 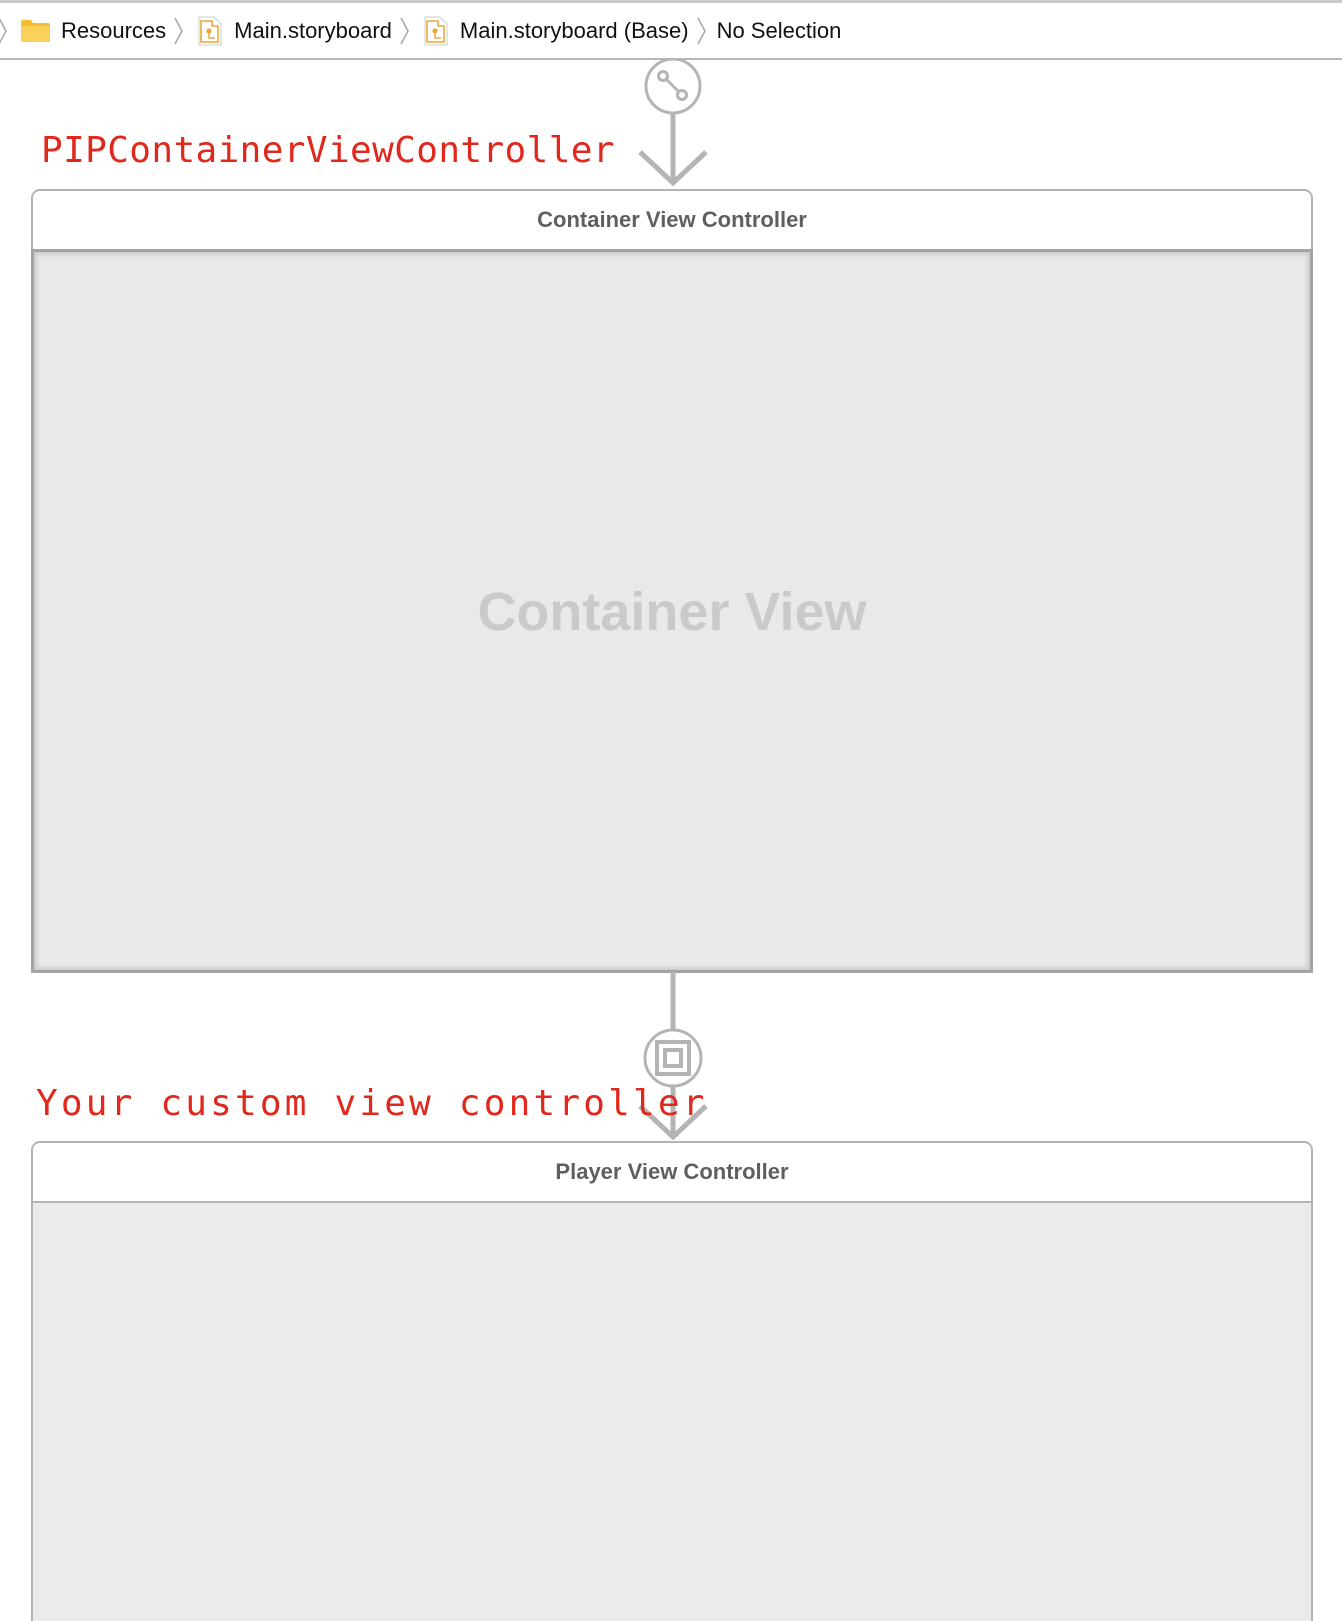 What do you see at coordinates (313, 30) in the screenshot?
I see `breadcrumb-label: Main.storyboard` at bounding box center [313, 30].